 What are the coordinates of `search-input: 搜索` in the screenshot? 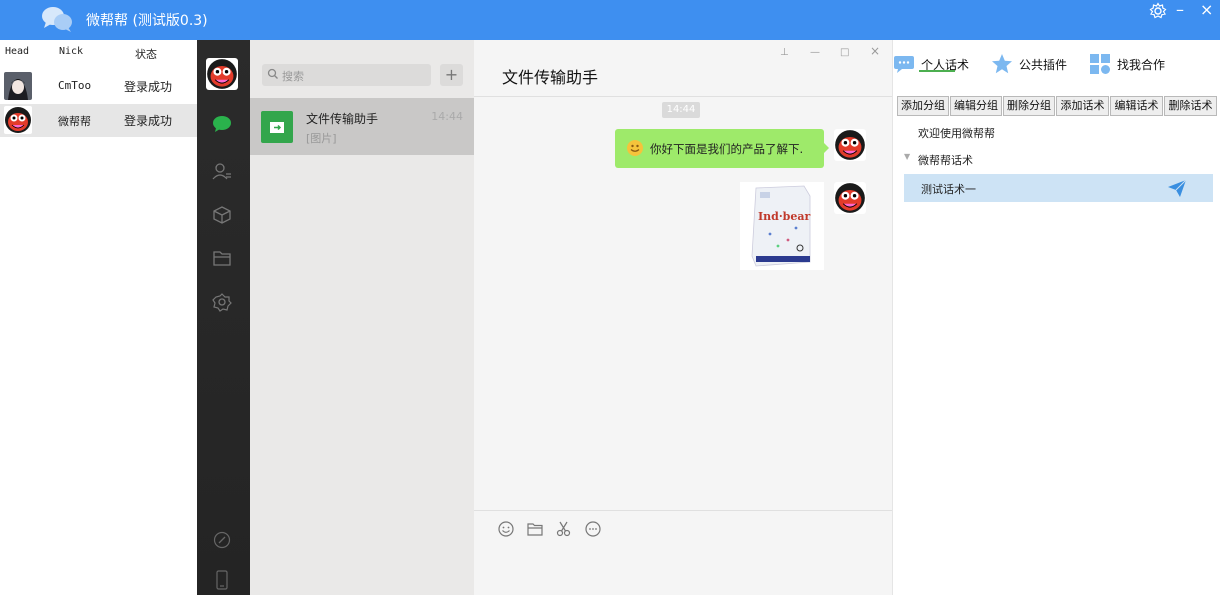 It's located at (346, 75).